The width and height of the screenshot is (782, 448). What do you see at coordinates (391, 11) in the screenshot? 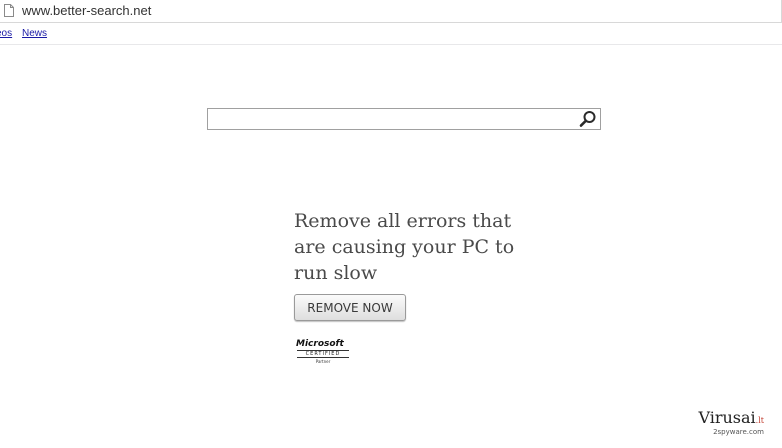
I see `address-bar: www.better-search.net` at bounding box center [391, 11].